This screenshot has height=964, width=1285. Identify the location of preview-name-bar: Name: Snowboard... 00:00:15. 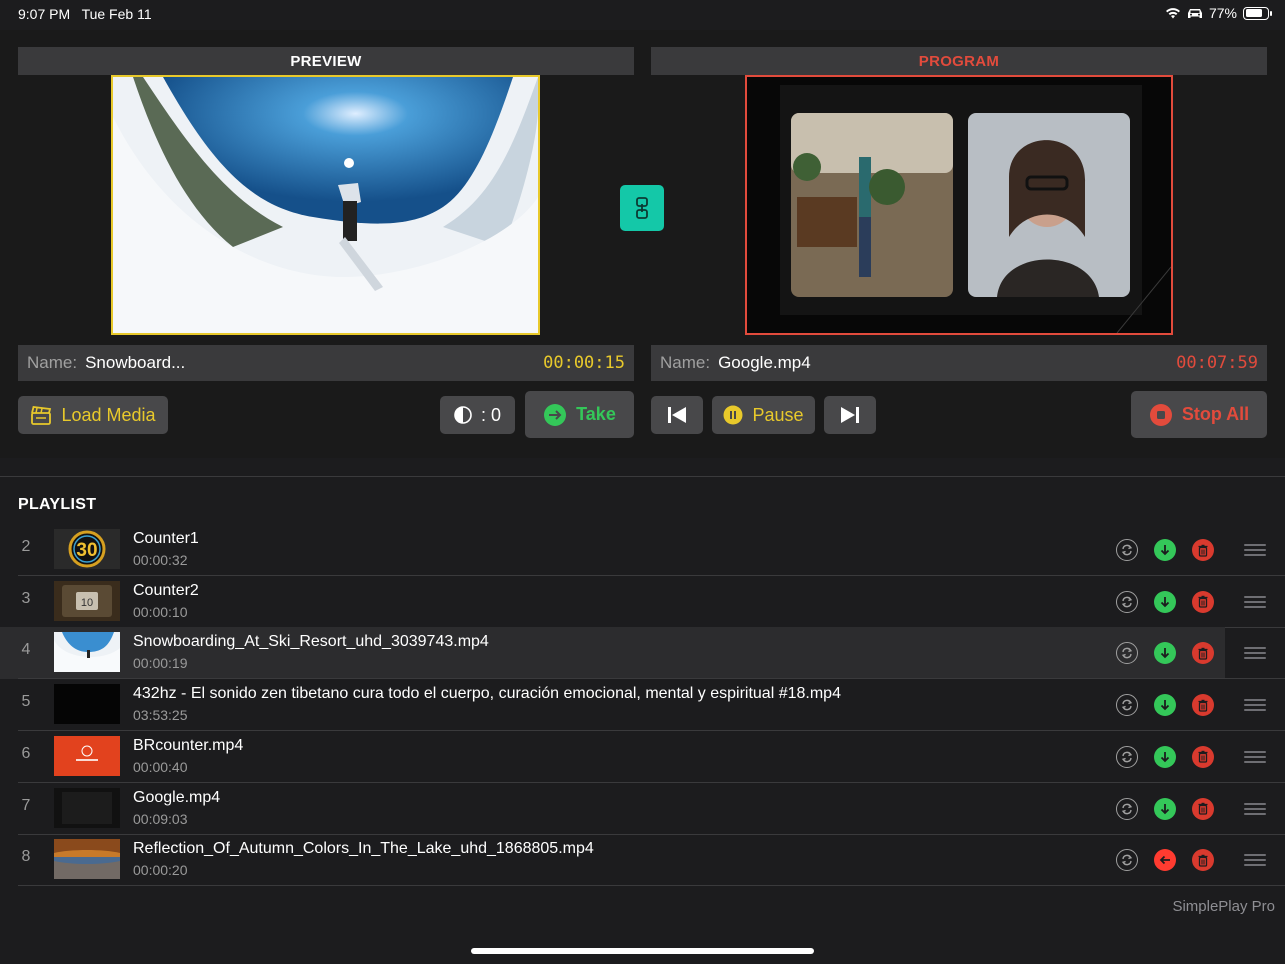
(326, 363).